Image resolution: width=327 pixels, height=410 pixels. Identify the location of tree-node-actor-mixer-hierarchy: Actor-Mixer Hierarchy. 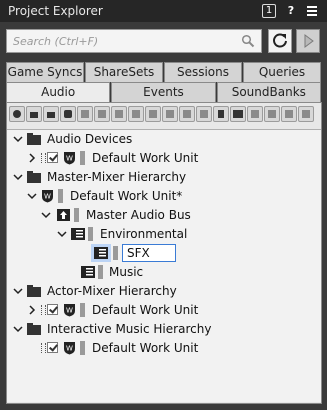
(164, 291).